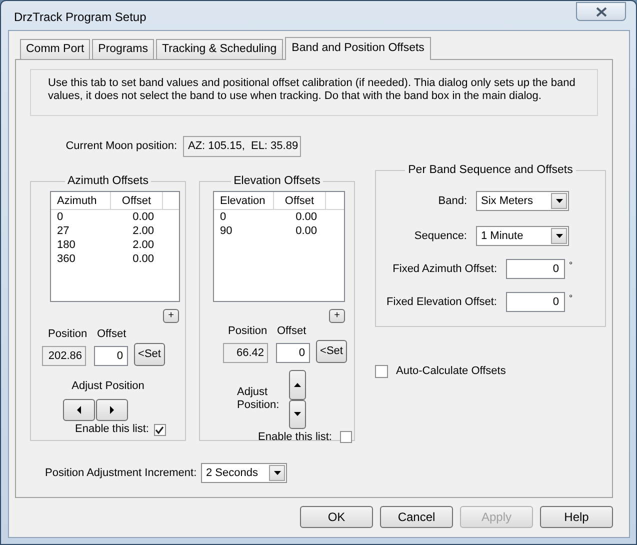  Describe the element at coordinates (451, 371) in the screenshot. I see `checkbox-label: Auto-Calculate Offsets` at that location.